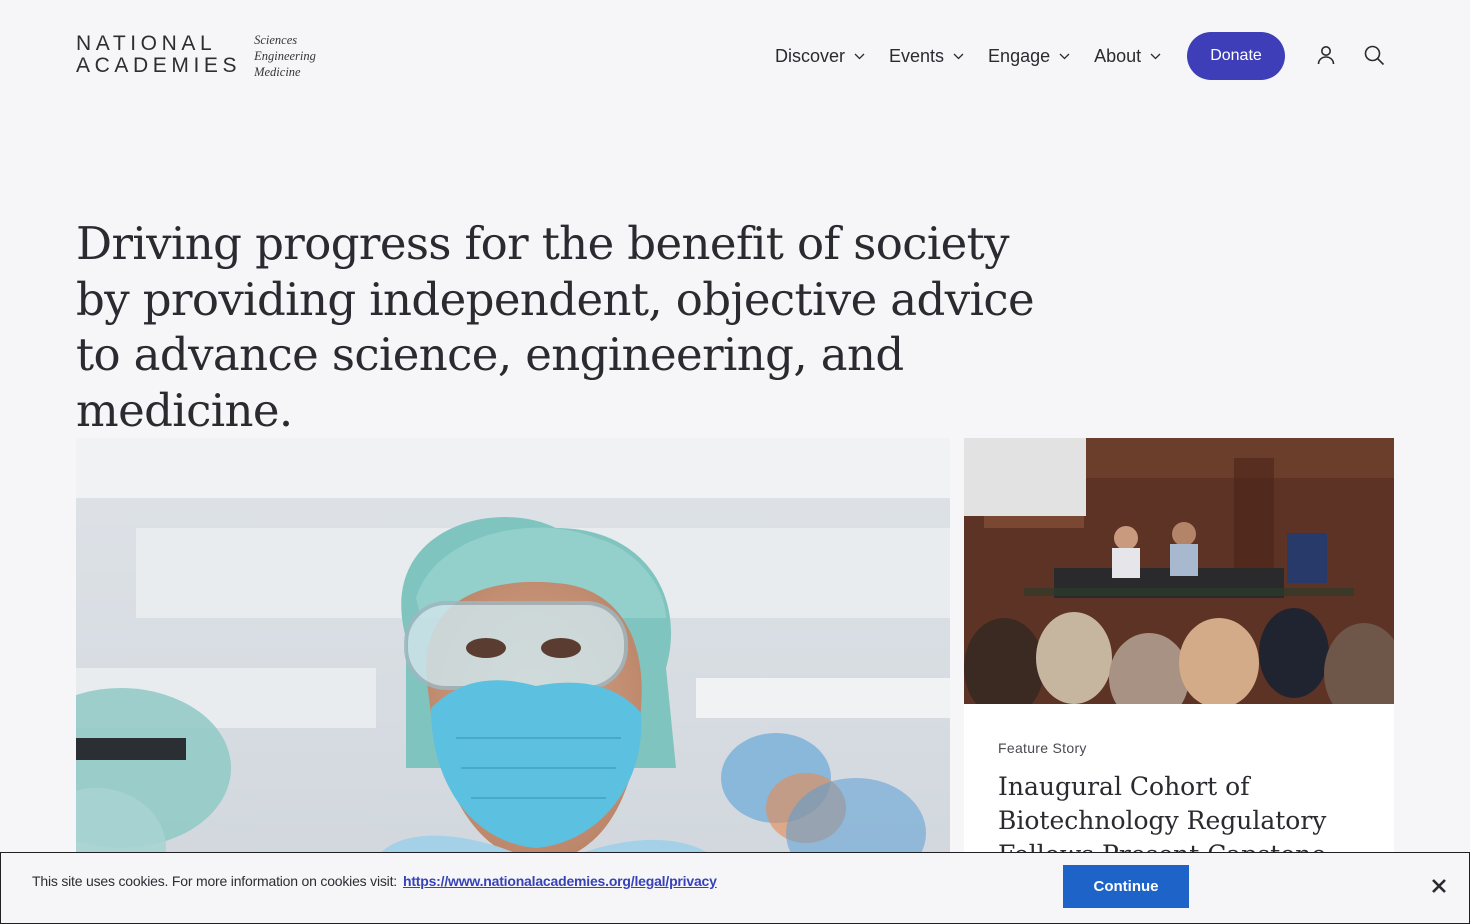 Image resolution: width=1470 pixels, height=924 pixels. I want to click on logo-sub-sciences: Sciences, so click(276, 40).